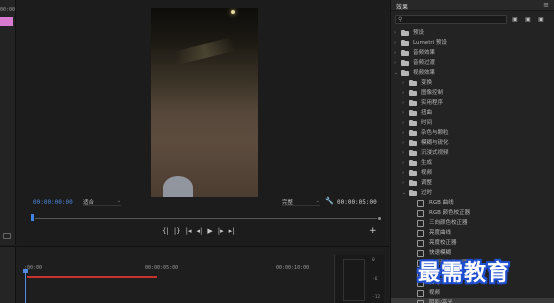 This screenshot has height=303, width=554. What do you see at coordinates (472, 73) in the screenshot?
I see `effects-folder-item: ⌄ 视频效果` at bounding box center [472, 73].